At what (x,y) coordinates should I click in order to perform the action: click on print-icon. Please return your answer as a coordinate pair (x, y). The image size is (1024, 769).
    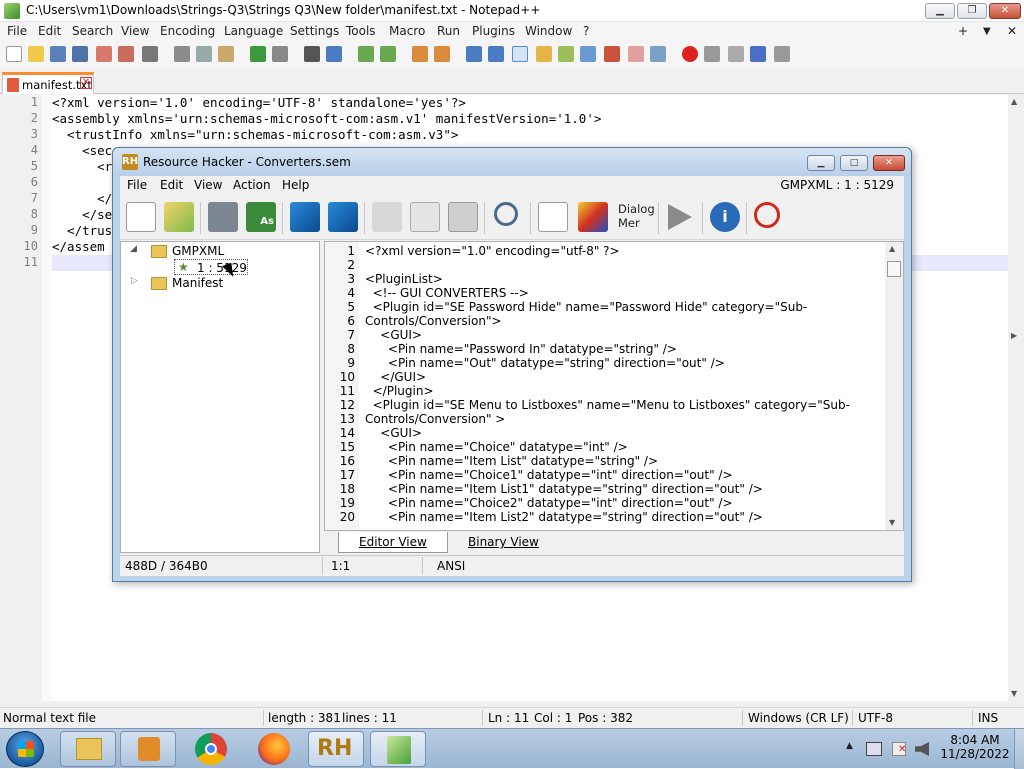
    Looking at the image, I should click on (150, 54).